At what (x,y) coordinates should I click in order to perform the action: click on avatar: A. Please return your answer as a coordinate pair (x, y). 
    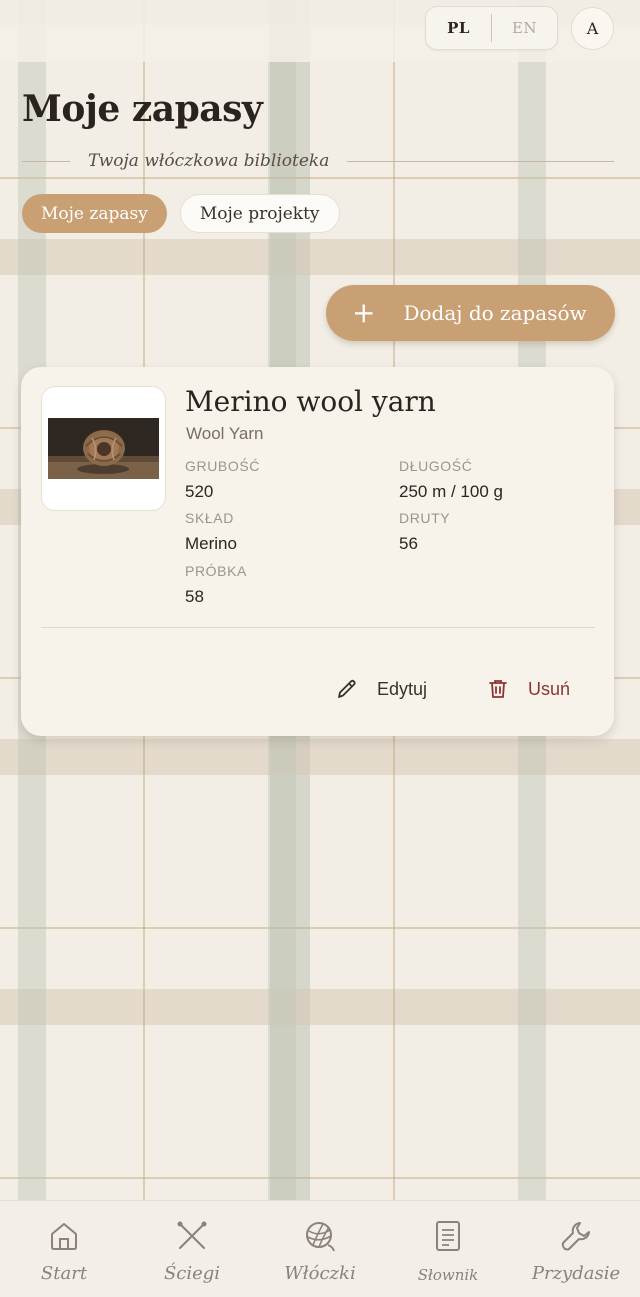
    Looking at the image, I should click on (592, 28).